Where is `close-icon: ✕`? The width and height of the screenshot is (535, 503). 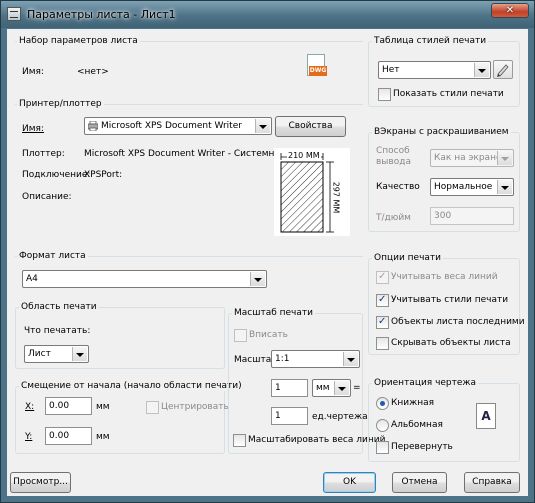
close-icon: ✕ is located at coordinates (510, 10).